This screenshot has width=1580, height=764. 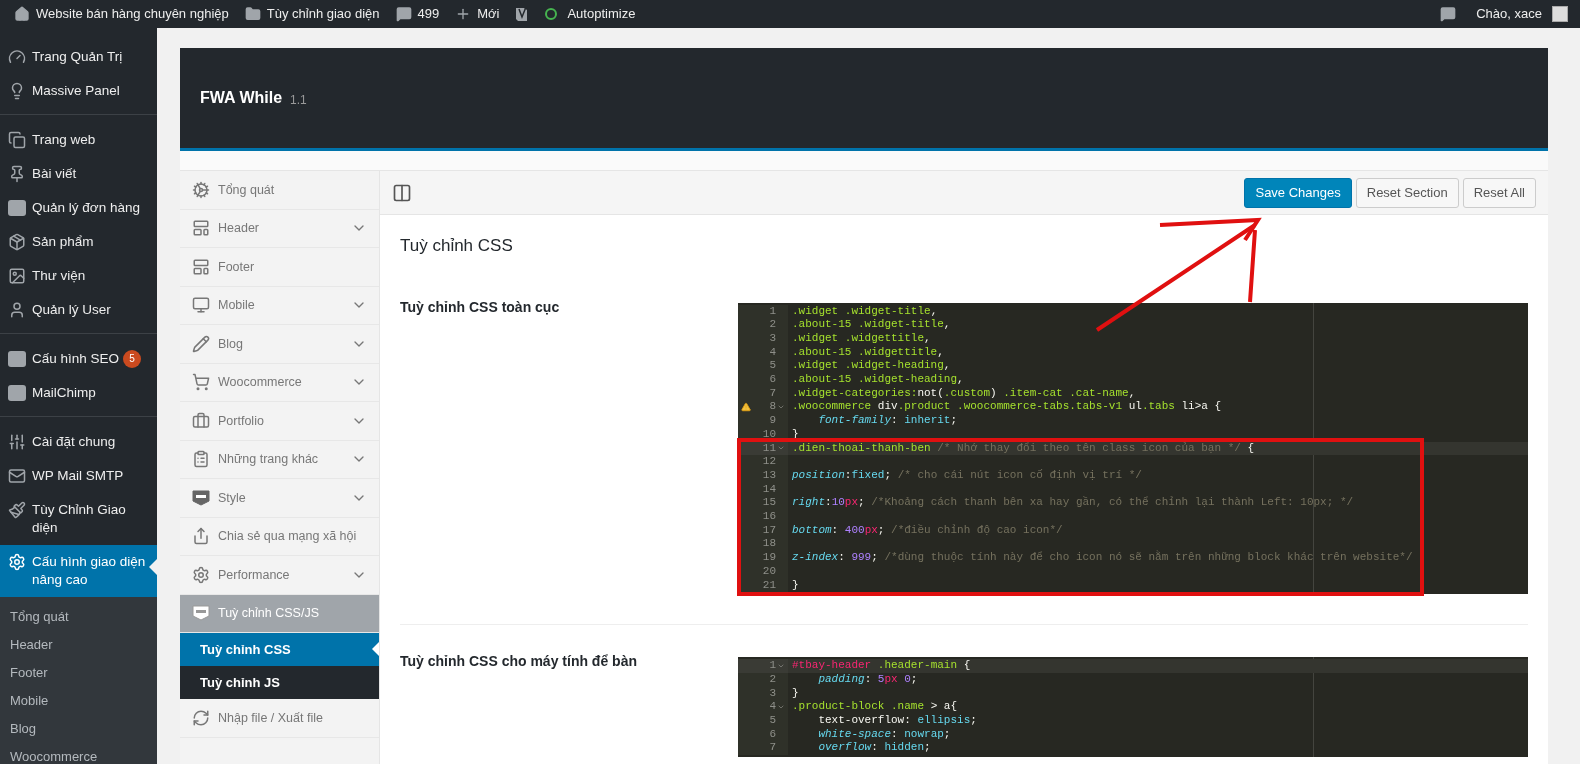 What do you see at coordinates (877, 380) in the screenshot?
I see `code-line: .about-15 .widget-heading,` at bounding box center [877, 380].